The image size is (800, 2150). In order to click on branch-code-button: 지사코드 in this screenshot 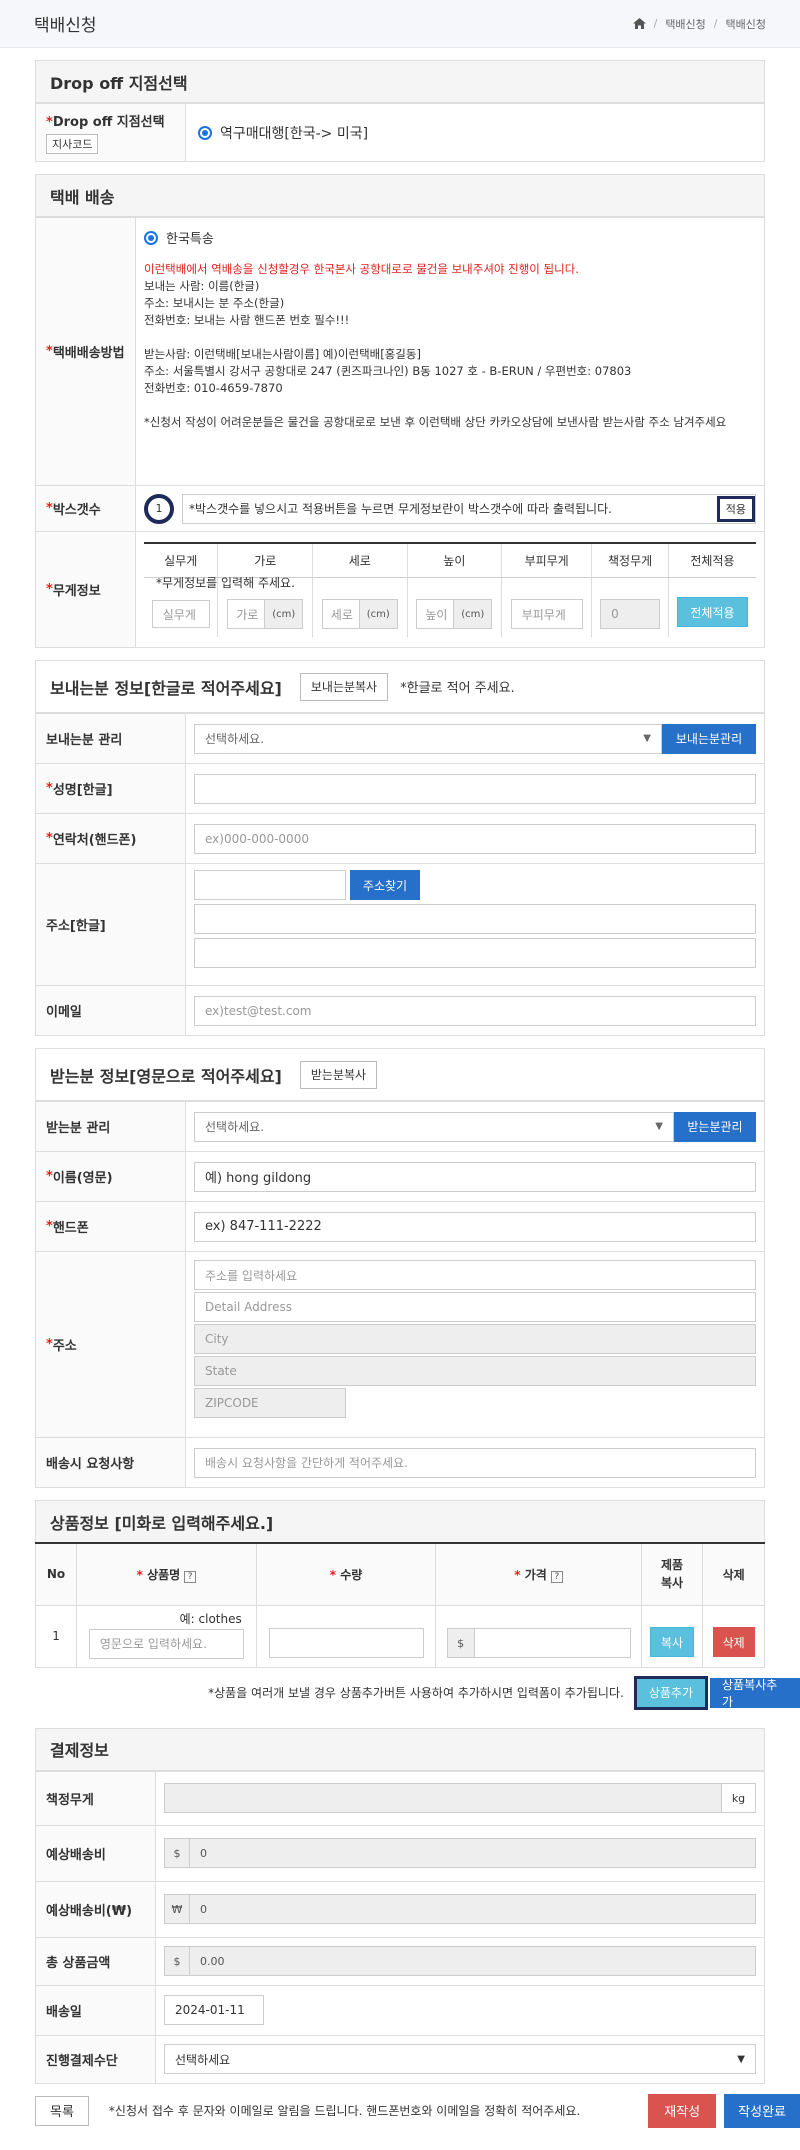, I will do `click(72, 144)`.